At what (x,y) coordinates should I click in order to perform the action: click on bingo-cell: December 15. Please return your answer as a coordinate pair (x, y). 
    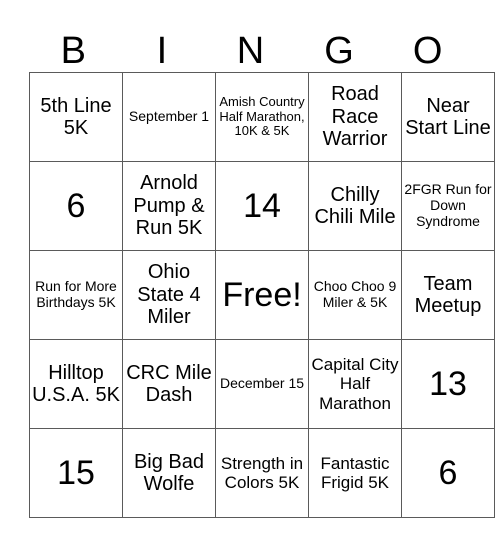
    Looking at the image, I should click on (262, 384).